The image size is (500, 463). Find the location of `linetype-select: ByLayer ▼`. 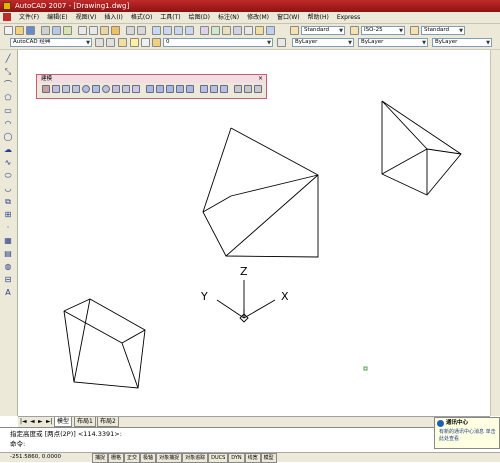

linetype-select: ByLayer ▼ is located at coordinates (393, 42).